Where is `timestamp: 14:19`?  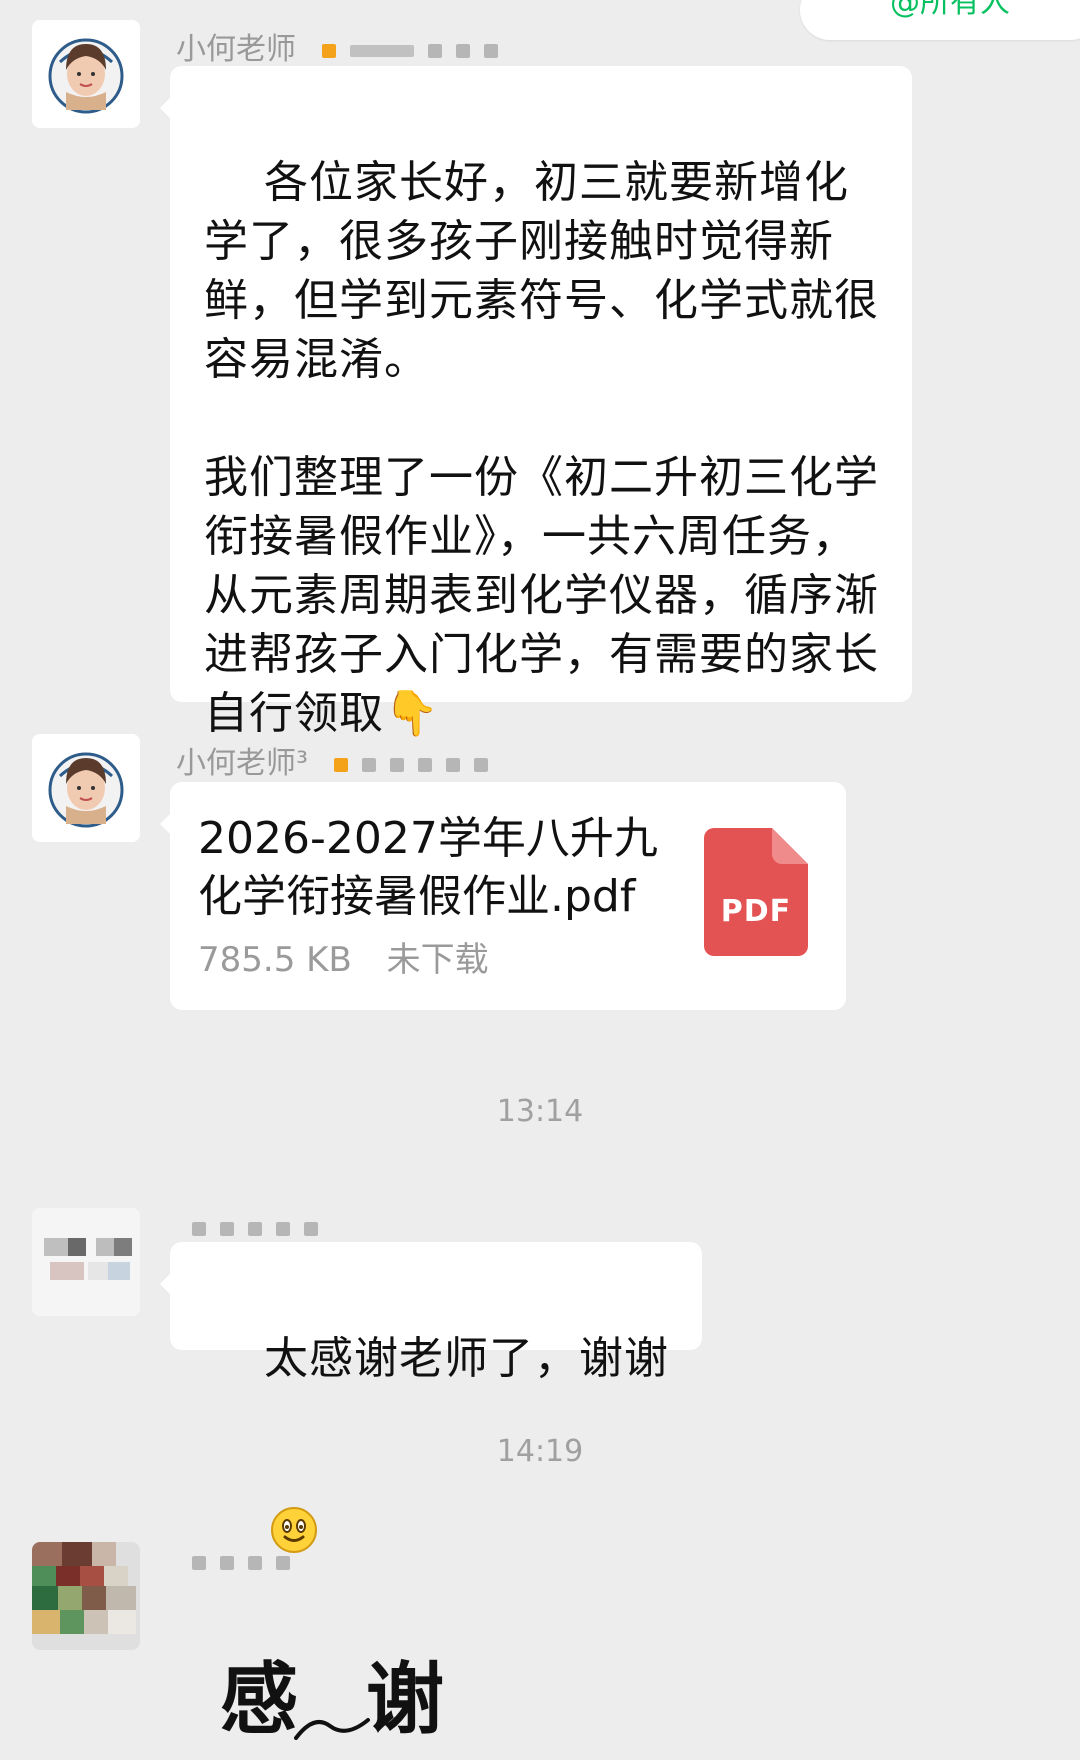
timestamp: 14:19 is located at coordinates (540, 1451).